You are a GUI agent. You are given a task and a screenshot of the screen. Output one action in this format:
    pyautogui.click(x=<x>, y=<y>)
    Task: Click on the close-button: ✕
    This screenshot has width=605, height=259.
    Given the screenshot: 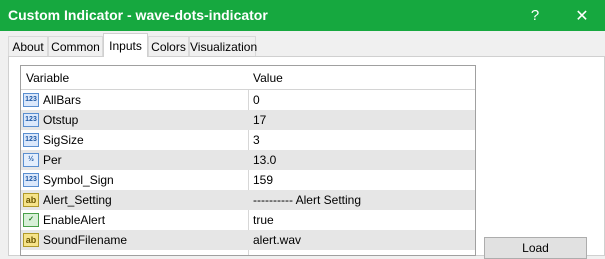 What is the action you would take?
    pyautogui.click(x=582, y=15)
    